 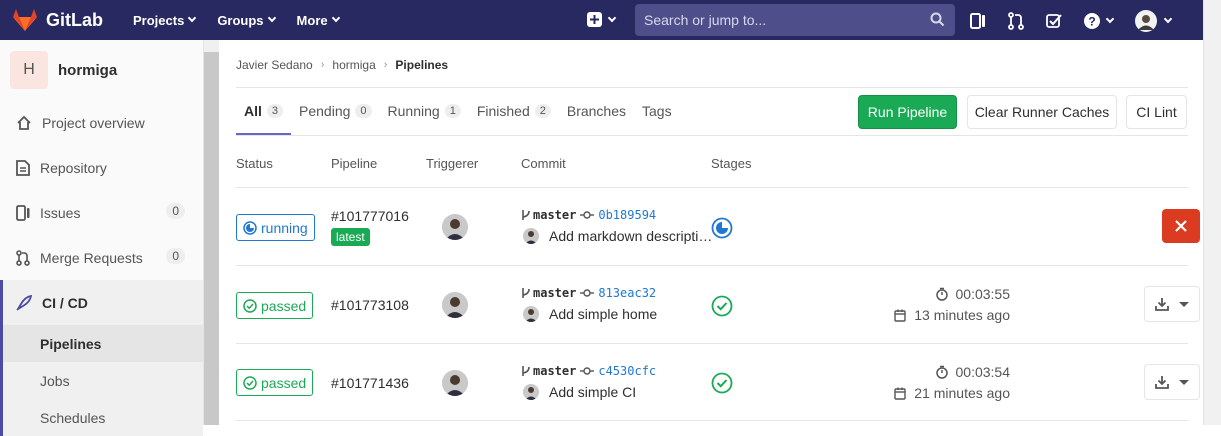 What do you see at coordinates (101, 167) in the screenshot?
I see `sidebar-item-repository: Repository` at bounding box center [101, 167].